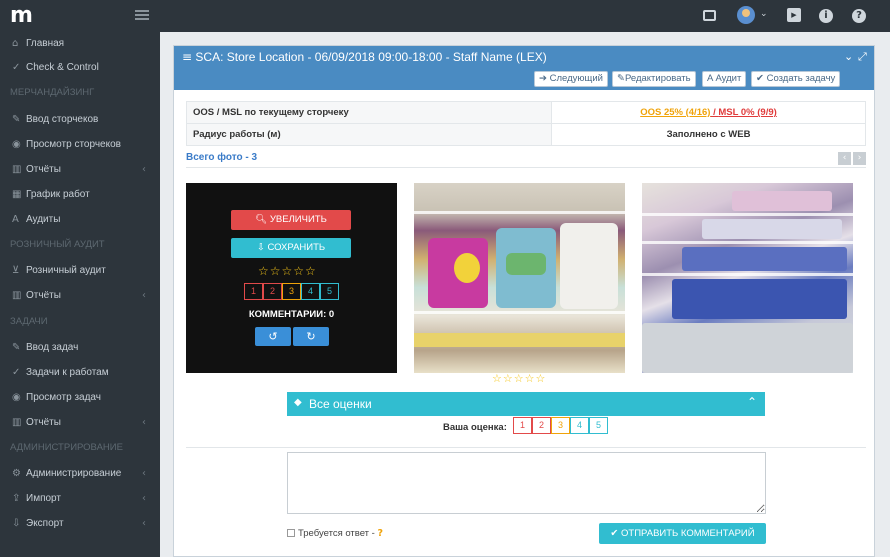 This screenshot has width=890, height=557. What do you see at coordinates (25, 16) in the screenshot?
I see `app-logo: m` at bounding box center [25, 16].